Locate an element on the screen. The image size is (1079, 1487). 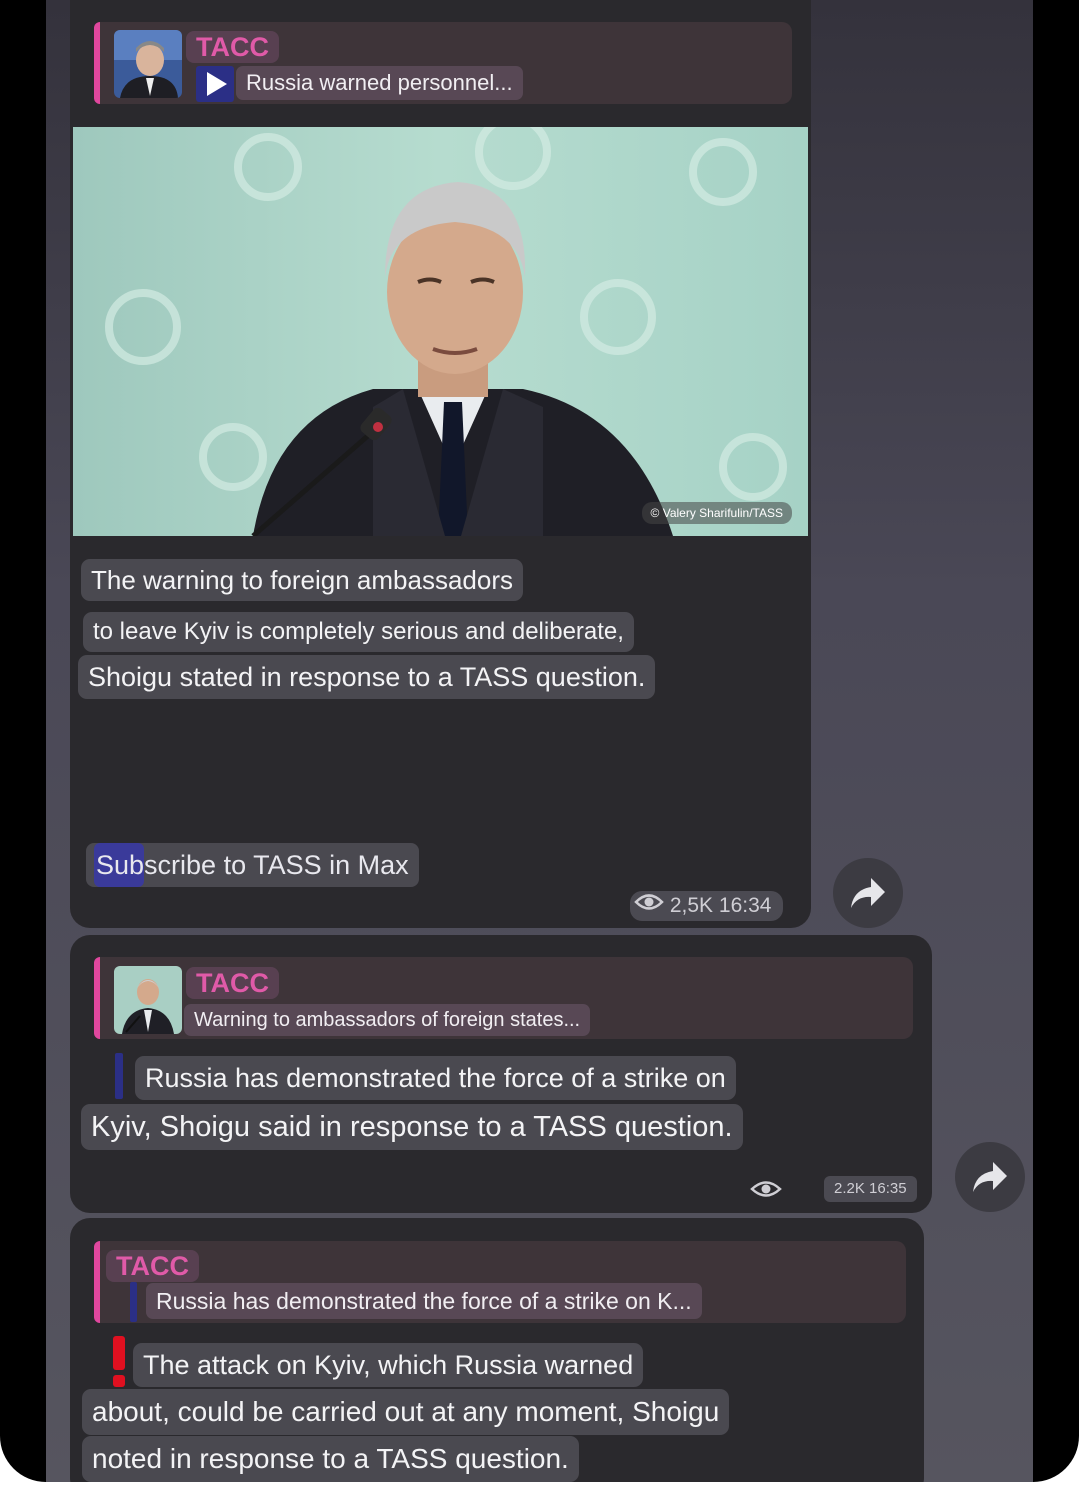
message-time: 16:34 is located at coordinates (745, 906).